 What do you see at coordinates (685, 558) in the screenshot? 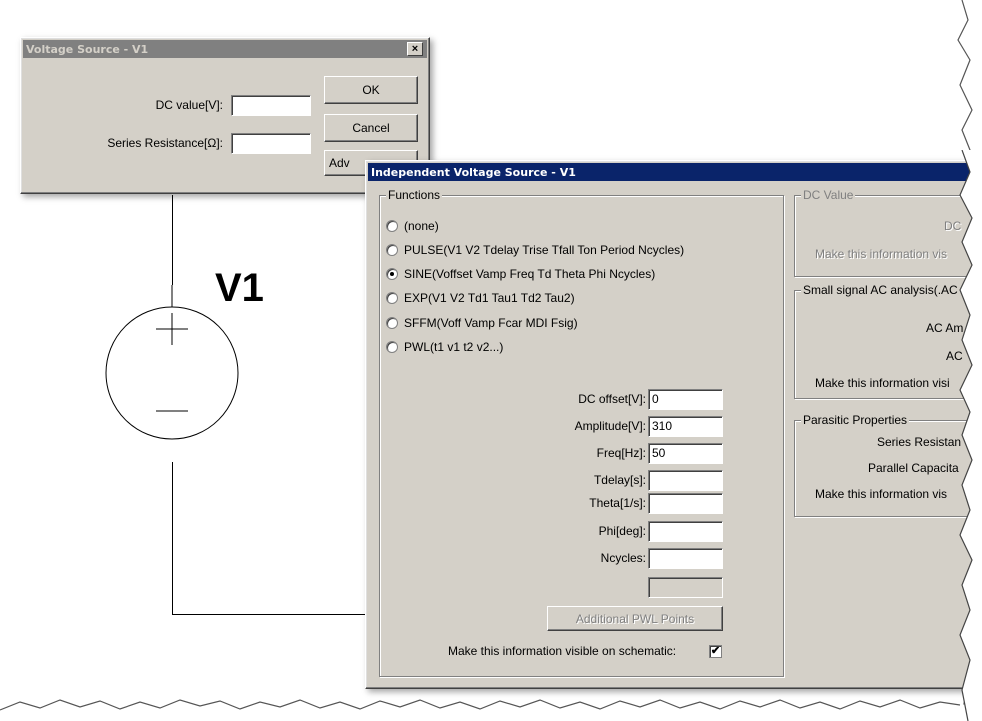
I see `param-field-ncycles` at bounding box center [685, 558].